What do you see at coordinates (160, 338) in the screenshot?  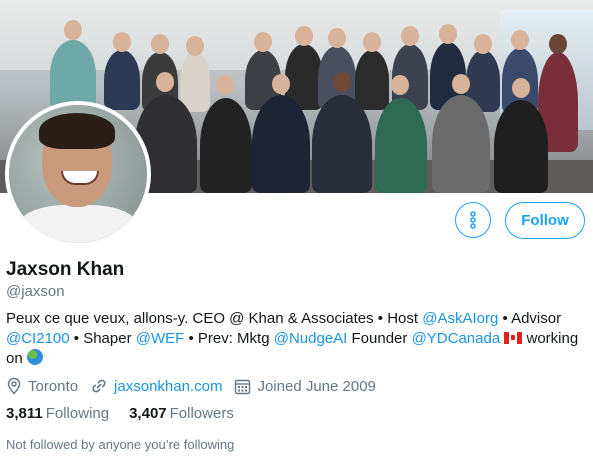 I see `mention-wef-link: @WEF` at bounding box center [160, 338].